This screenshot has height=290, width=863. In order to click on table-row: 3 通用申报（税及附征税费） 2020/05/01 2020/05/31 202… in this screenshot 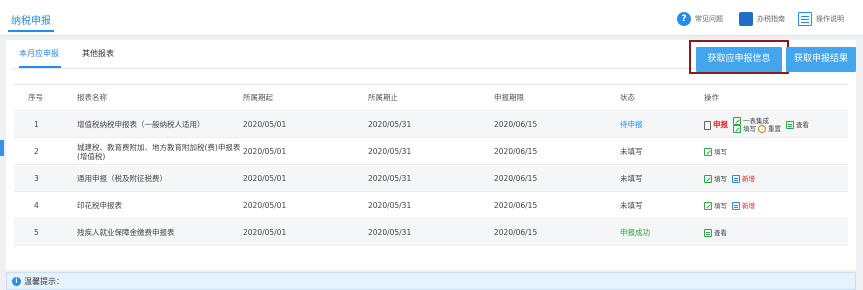, I will do `click(431, 179)`.